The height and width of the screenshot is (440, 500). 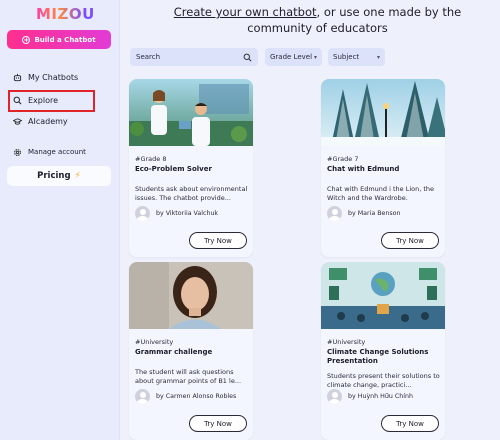 I want to click on sidebar-item-my-chatbots: My Chatbots, so click(x=45, y=77).